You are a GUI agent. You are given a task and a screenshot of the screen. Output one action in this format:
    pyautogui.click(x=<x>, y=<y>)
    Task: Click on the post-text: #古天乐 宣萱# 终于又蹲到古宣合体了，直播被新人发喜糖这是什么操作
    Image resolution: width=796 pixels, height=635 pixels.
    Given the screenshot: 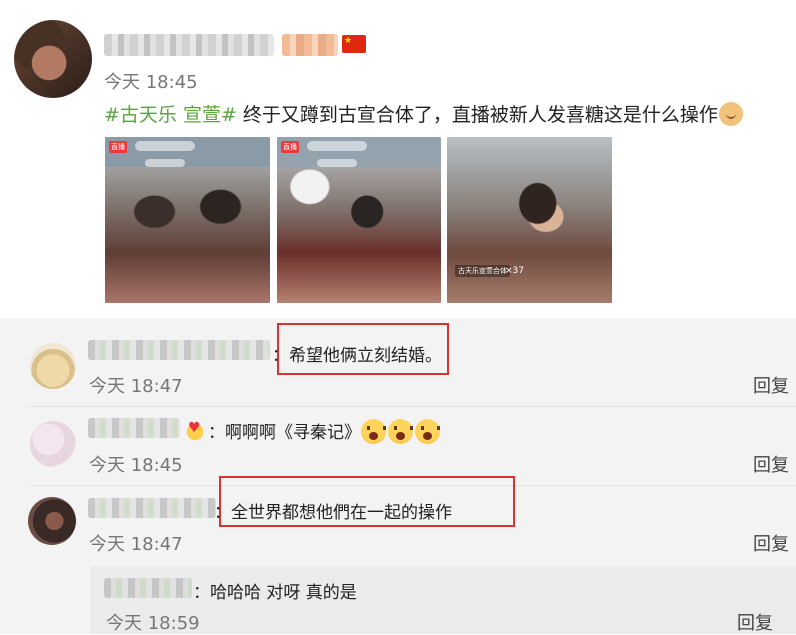 What is the action you would take?
    pyautogui.click(x=423, y=113)
    